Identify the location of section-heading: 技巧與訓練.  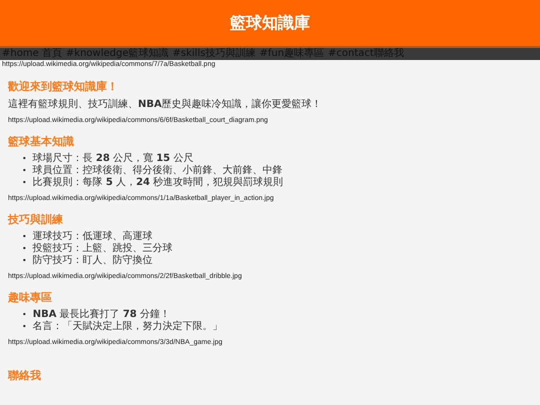
(36, 219).